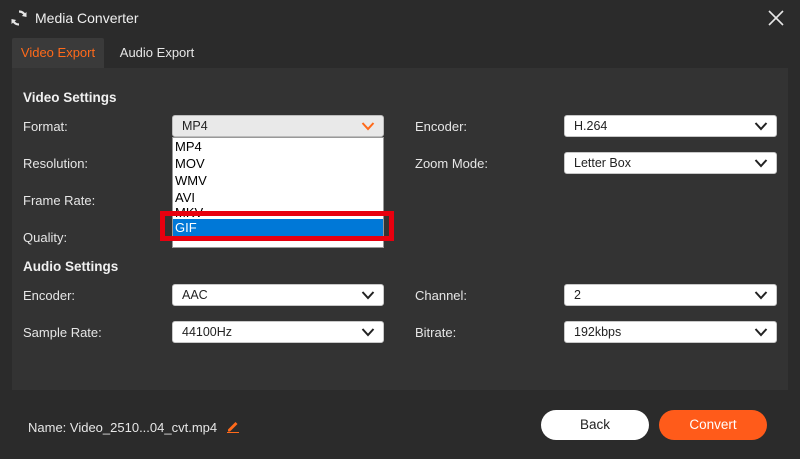 This screenshot has height=459, width=800. What do you see at coordinates (71, 266) in the screenshot?
I see `audio-settings-title: Audio Settings` at bounding box center [71, 266].